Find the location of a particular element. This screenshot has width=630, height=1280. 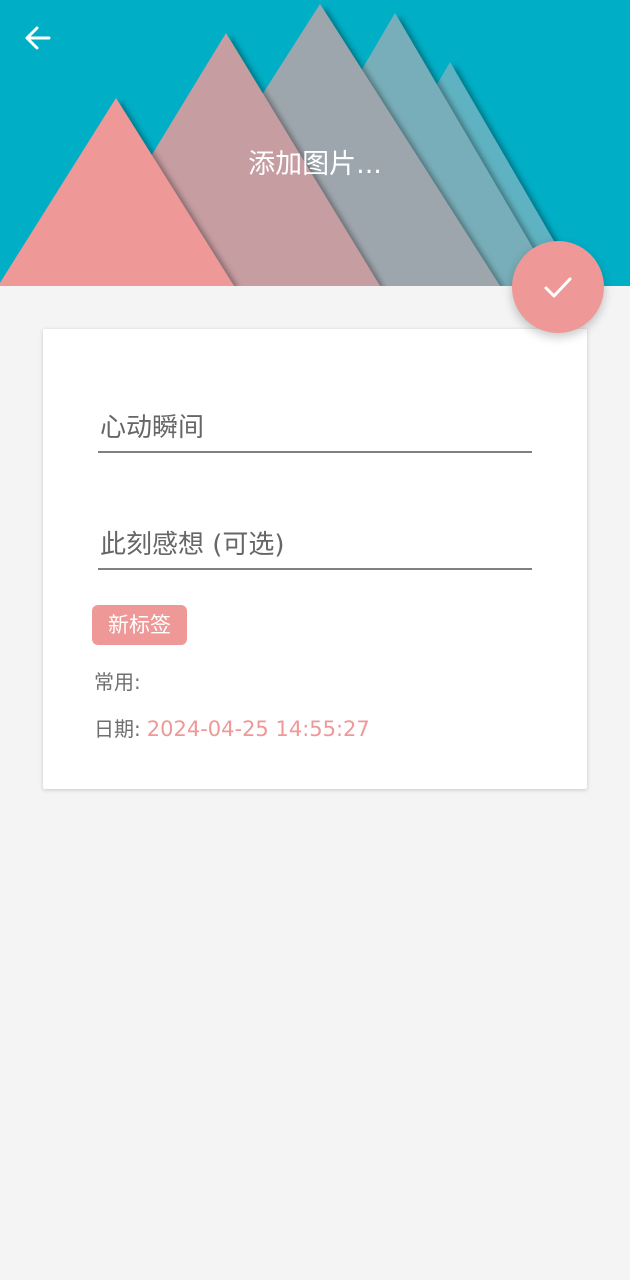

arrow-left-icon is located at coordinates (38, 38).